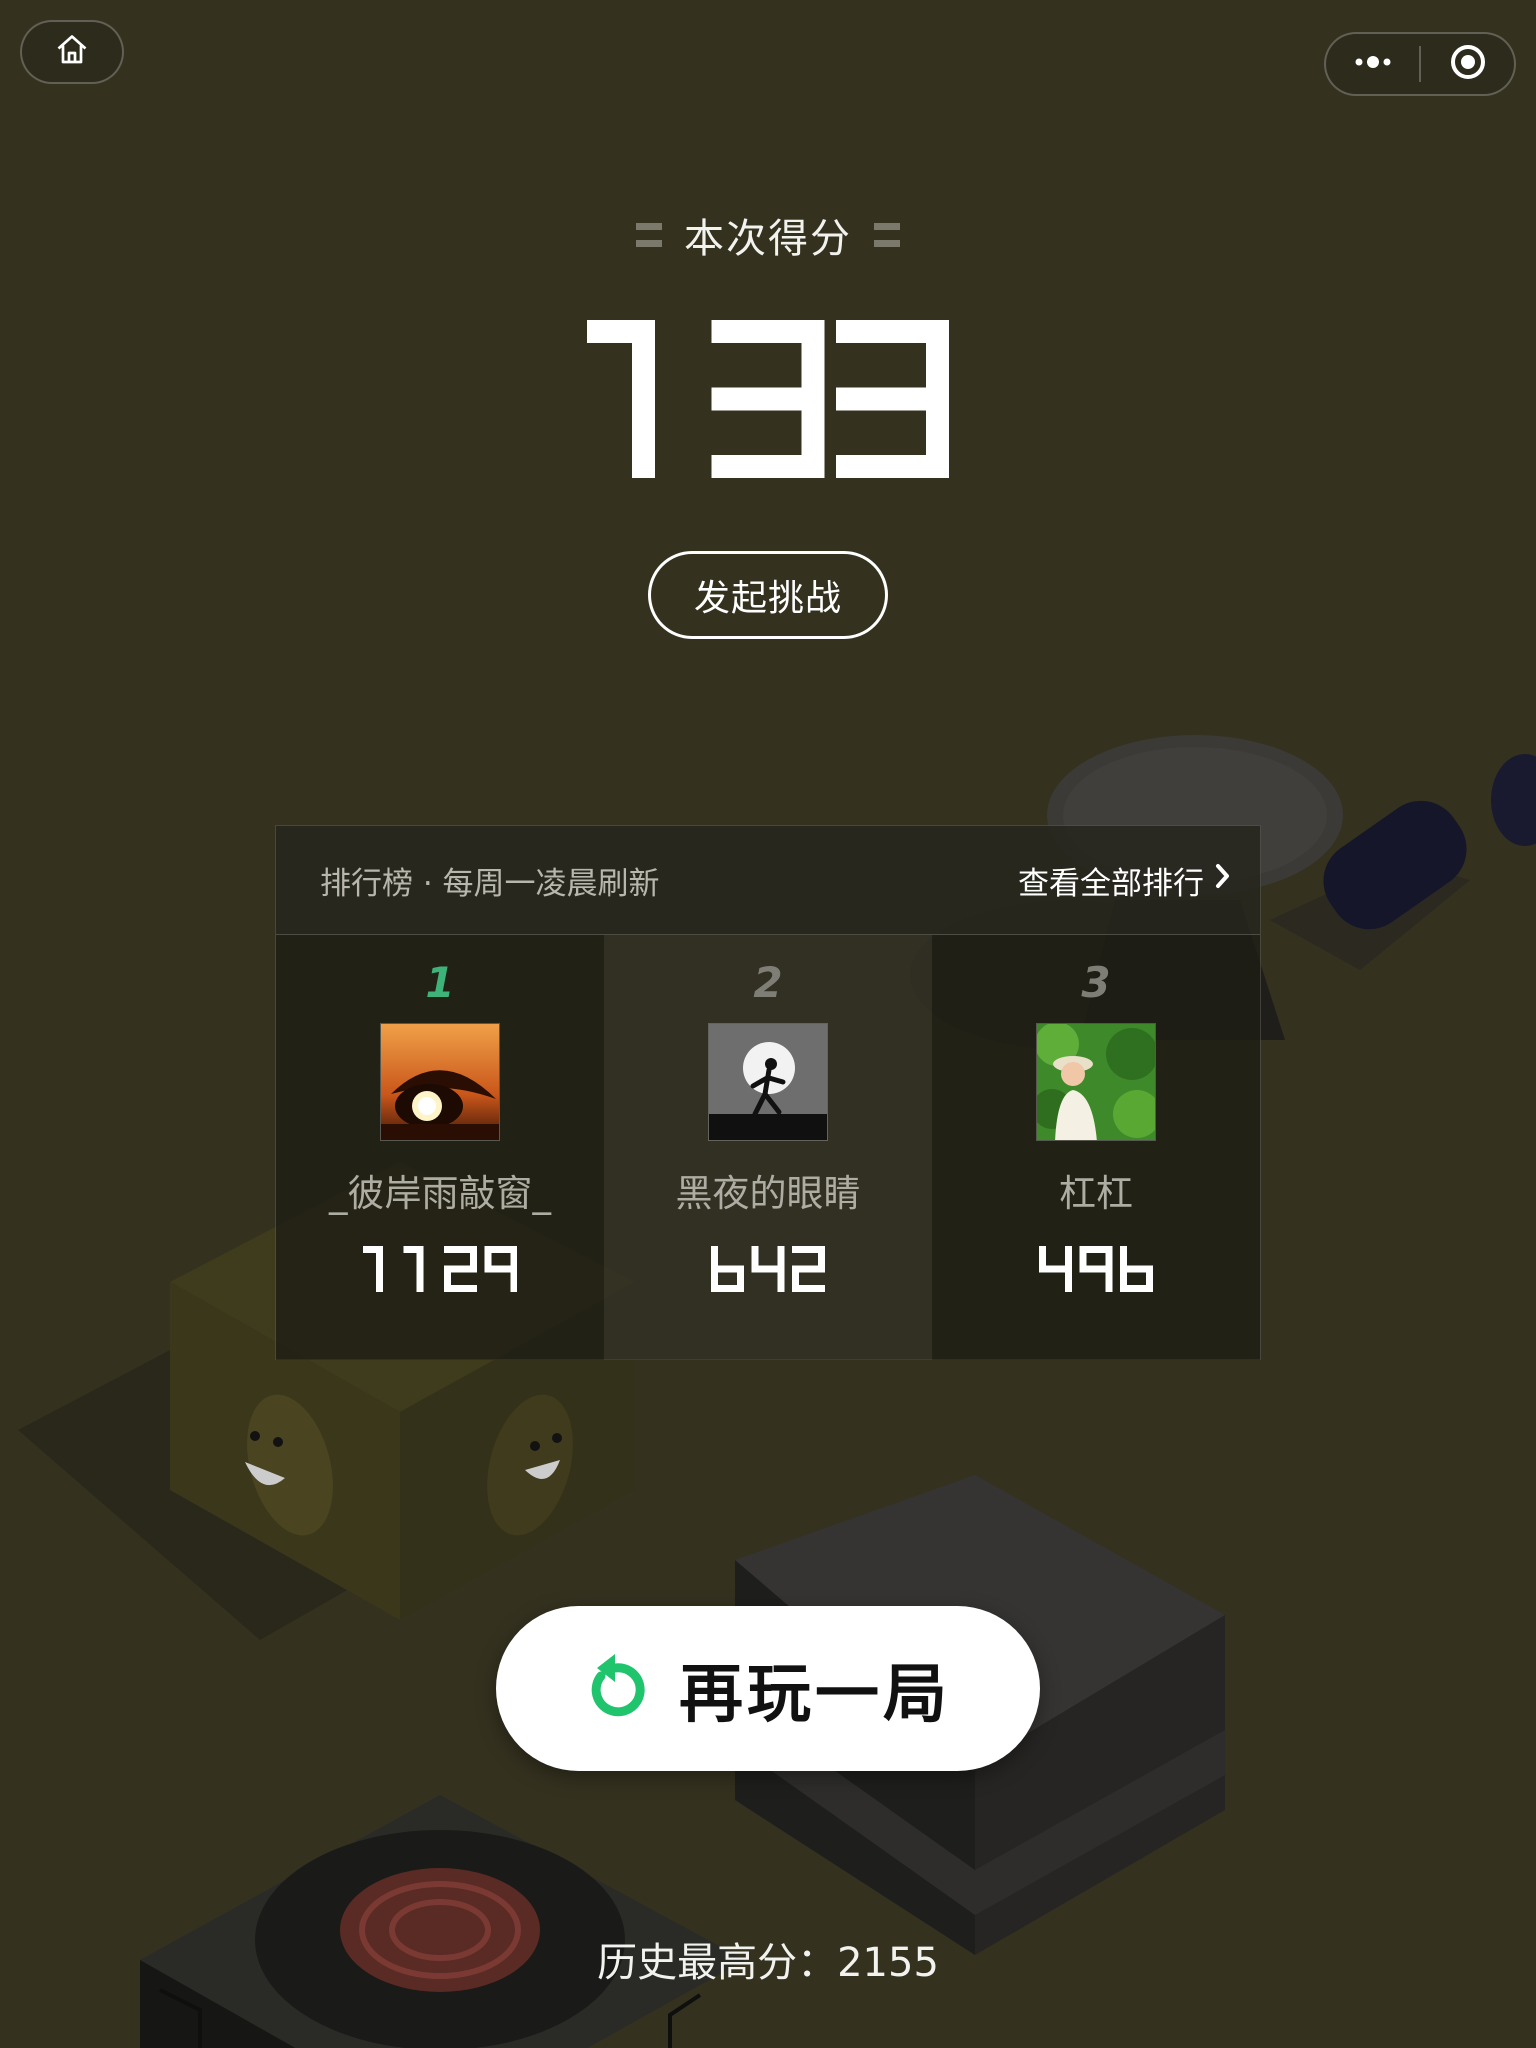 The image size is (1536, 2048). Describe the element at coordinates (440, 1269) in the screenshot. I see `player-score-digits` at that location.